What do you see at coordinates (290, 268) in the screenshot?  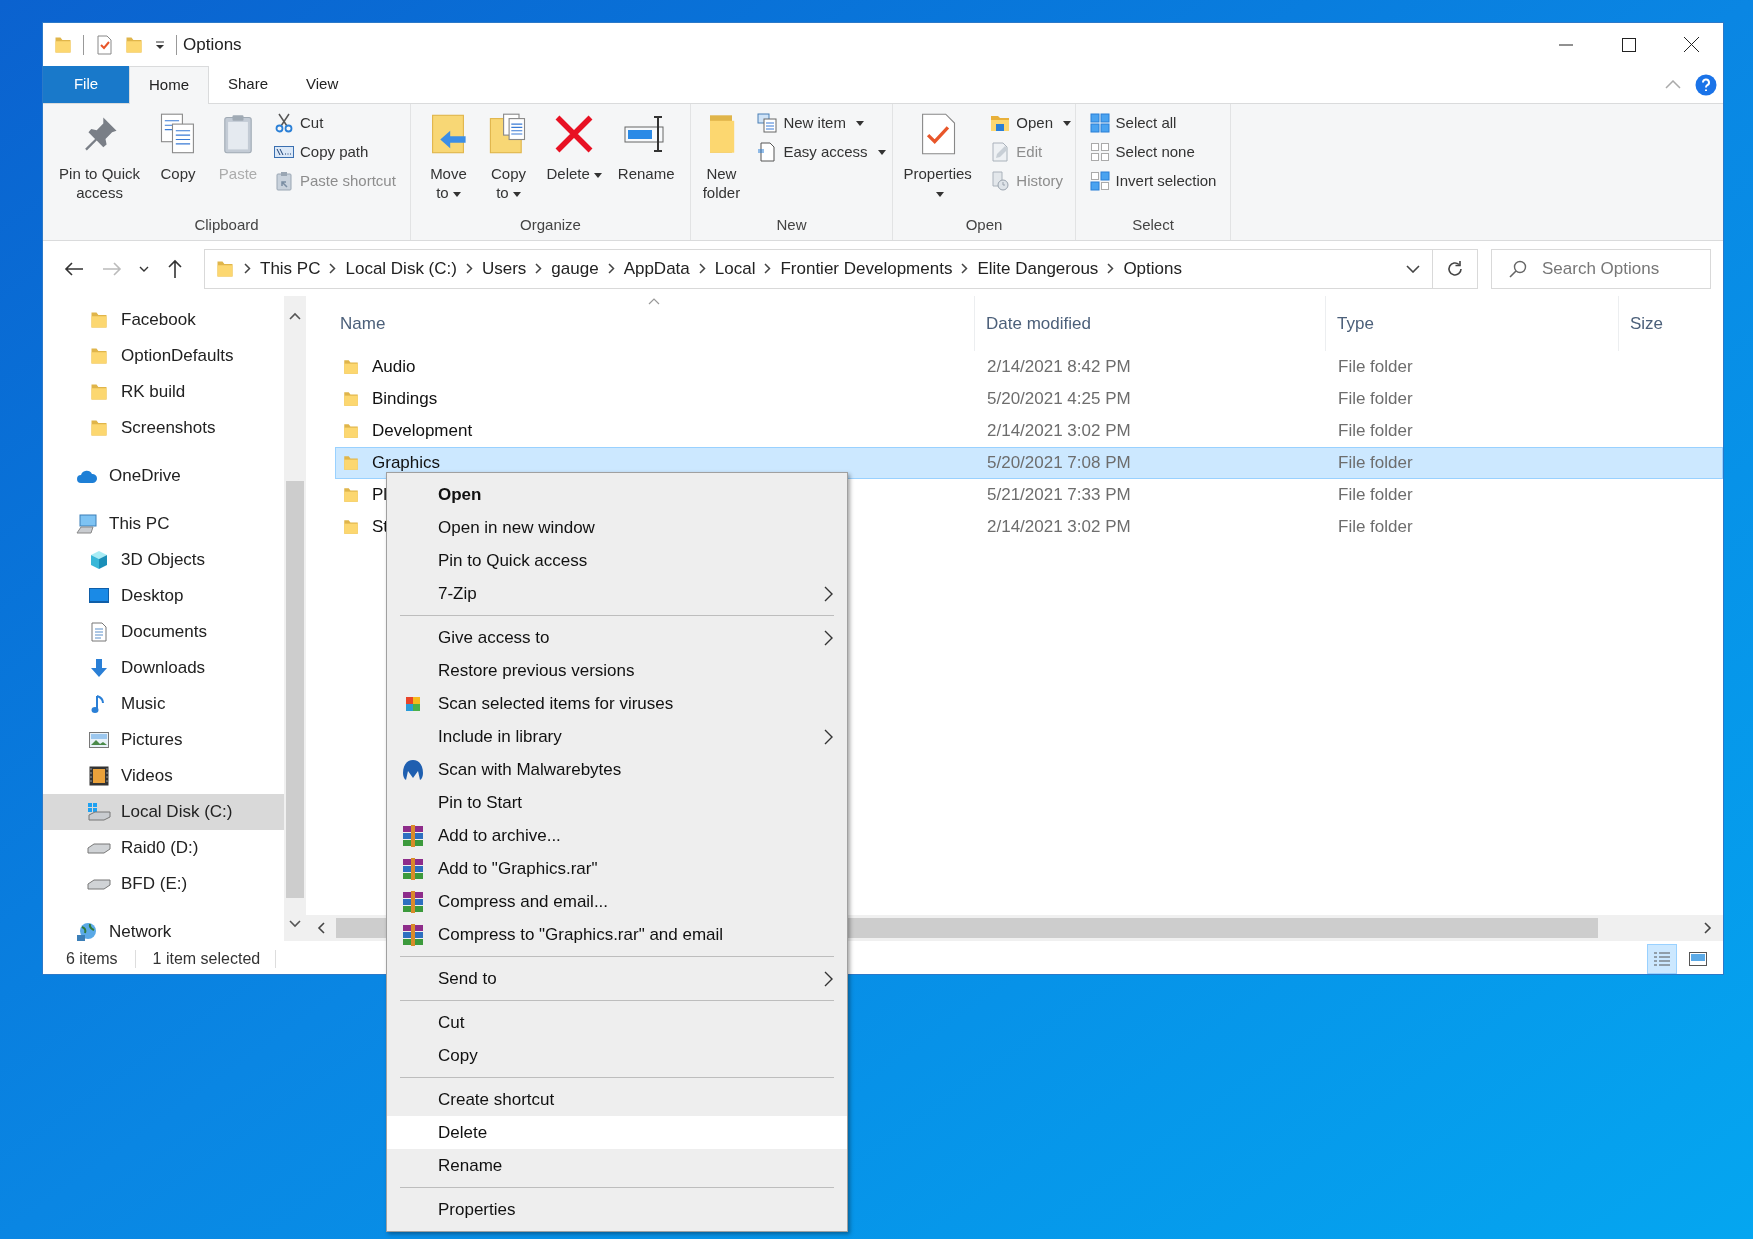 I see `breadcrumb: This PC` at bounding box center [290, 268].